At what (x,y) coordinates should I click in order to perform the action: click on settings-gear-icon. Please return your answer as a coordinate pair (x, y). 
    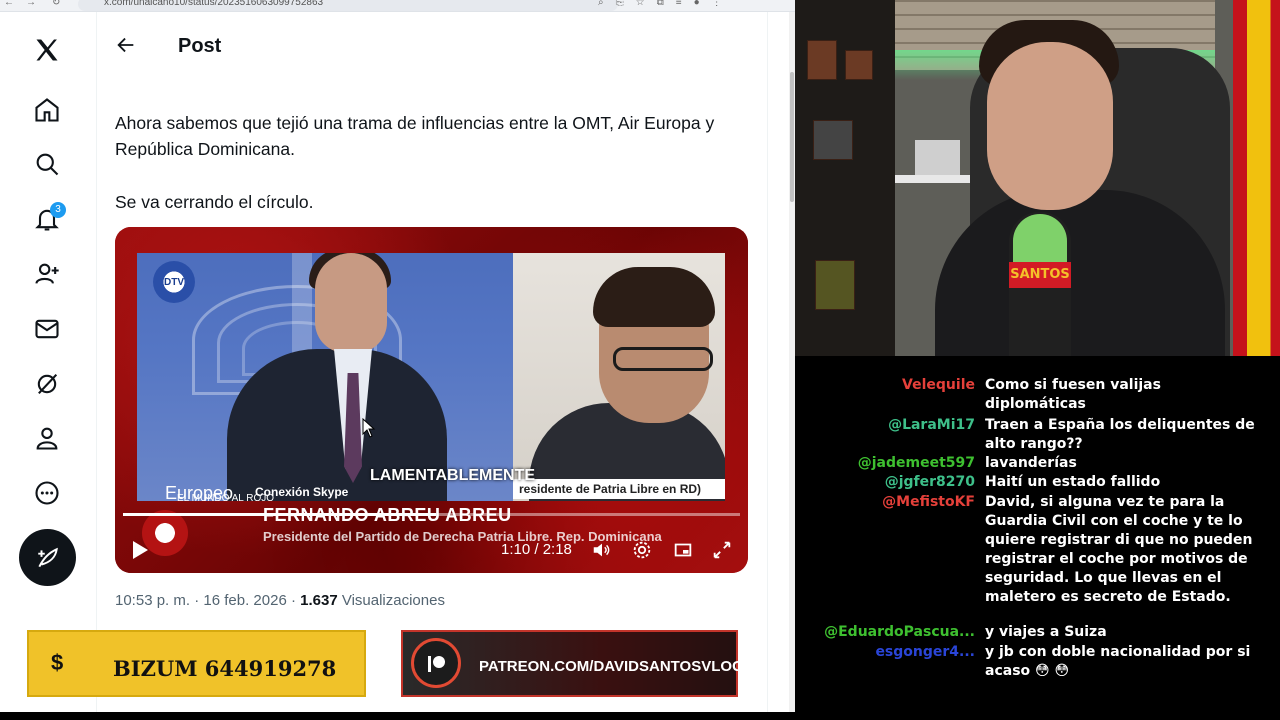
    Looking at the image, I should click on (642, 550).